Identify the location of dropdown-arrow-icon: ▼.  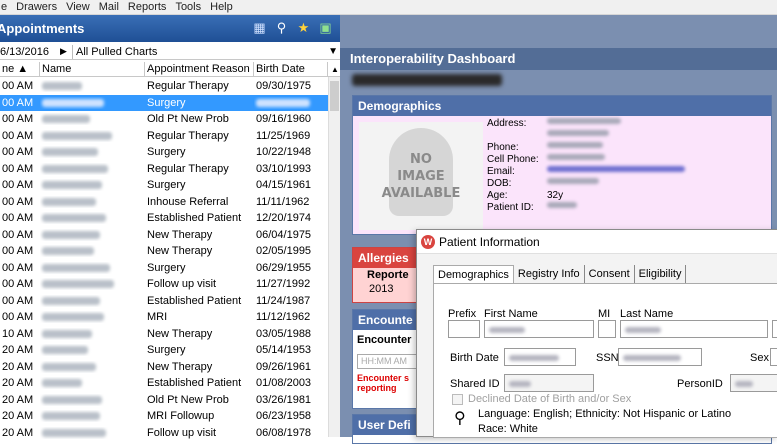
(333, 51).